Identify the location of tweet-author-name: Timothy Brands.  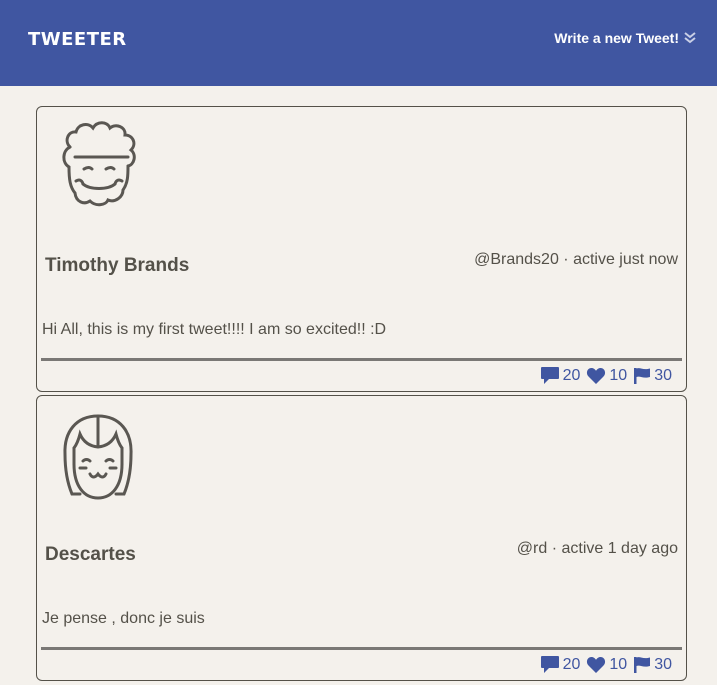
(117, 265).